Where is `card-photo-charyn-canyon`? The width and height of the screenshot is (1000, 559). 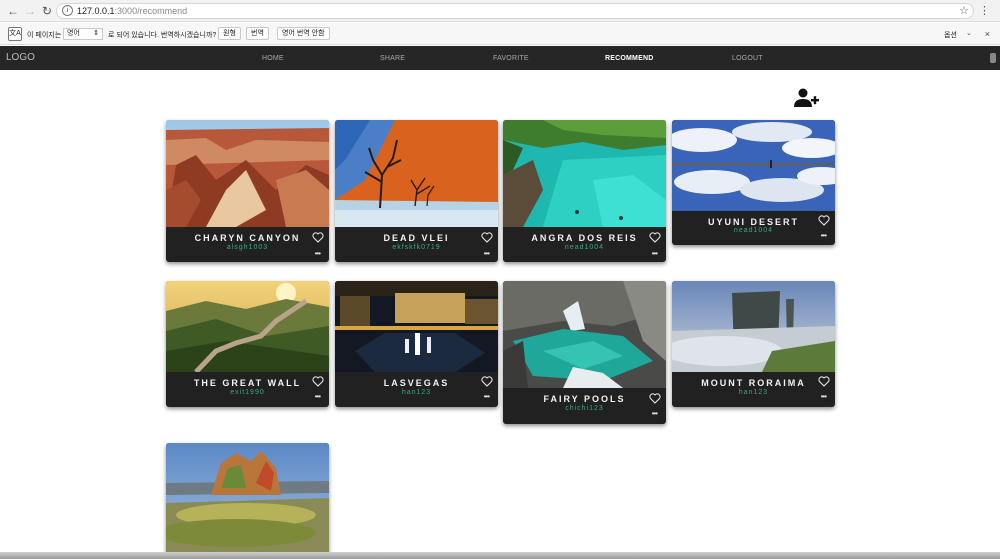
card-photo-charyn-canyon is located at coordinates (247, 173).